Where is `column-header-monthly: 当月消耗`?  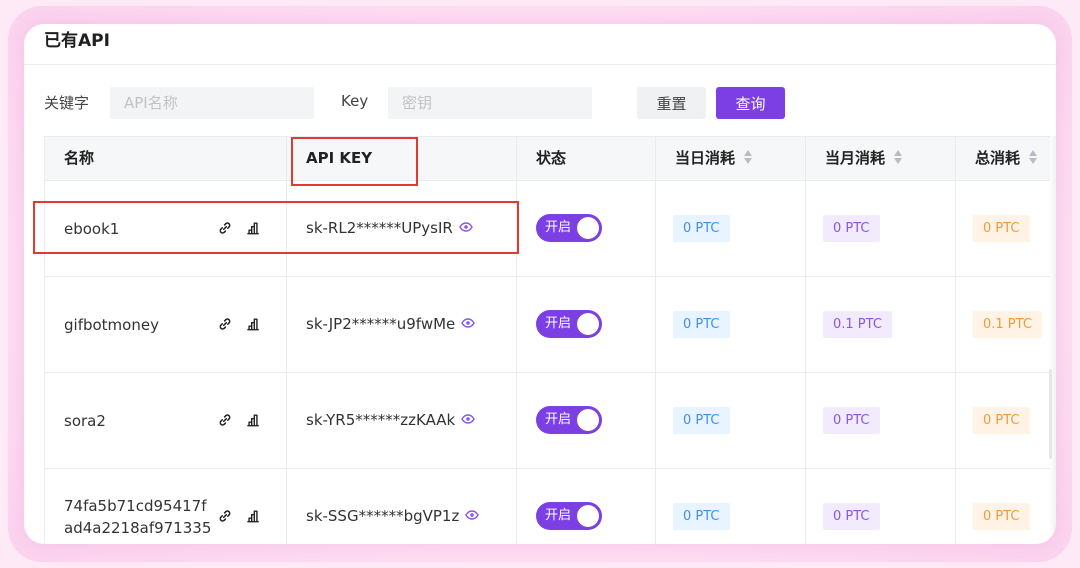 column-header-monthly: 当月消耗 is located at coordinates (881, 158).